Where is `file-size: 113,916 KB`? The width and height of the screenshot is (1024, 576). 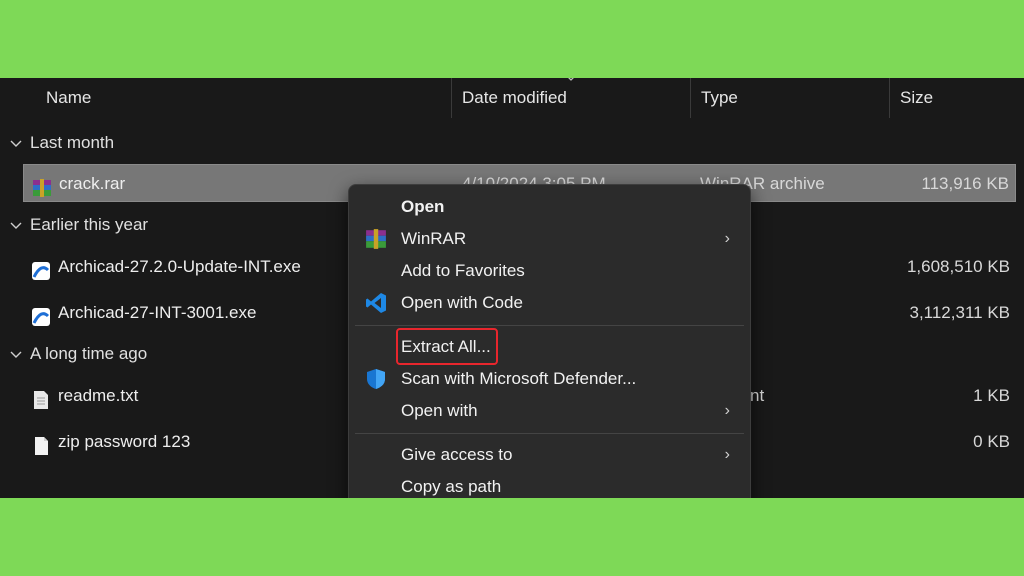 file-size: 113,916 KB is located at coordinates (965, 183).